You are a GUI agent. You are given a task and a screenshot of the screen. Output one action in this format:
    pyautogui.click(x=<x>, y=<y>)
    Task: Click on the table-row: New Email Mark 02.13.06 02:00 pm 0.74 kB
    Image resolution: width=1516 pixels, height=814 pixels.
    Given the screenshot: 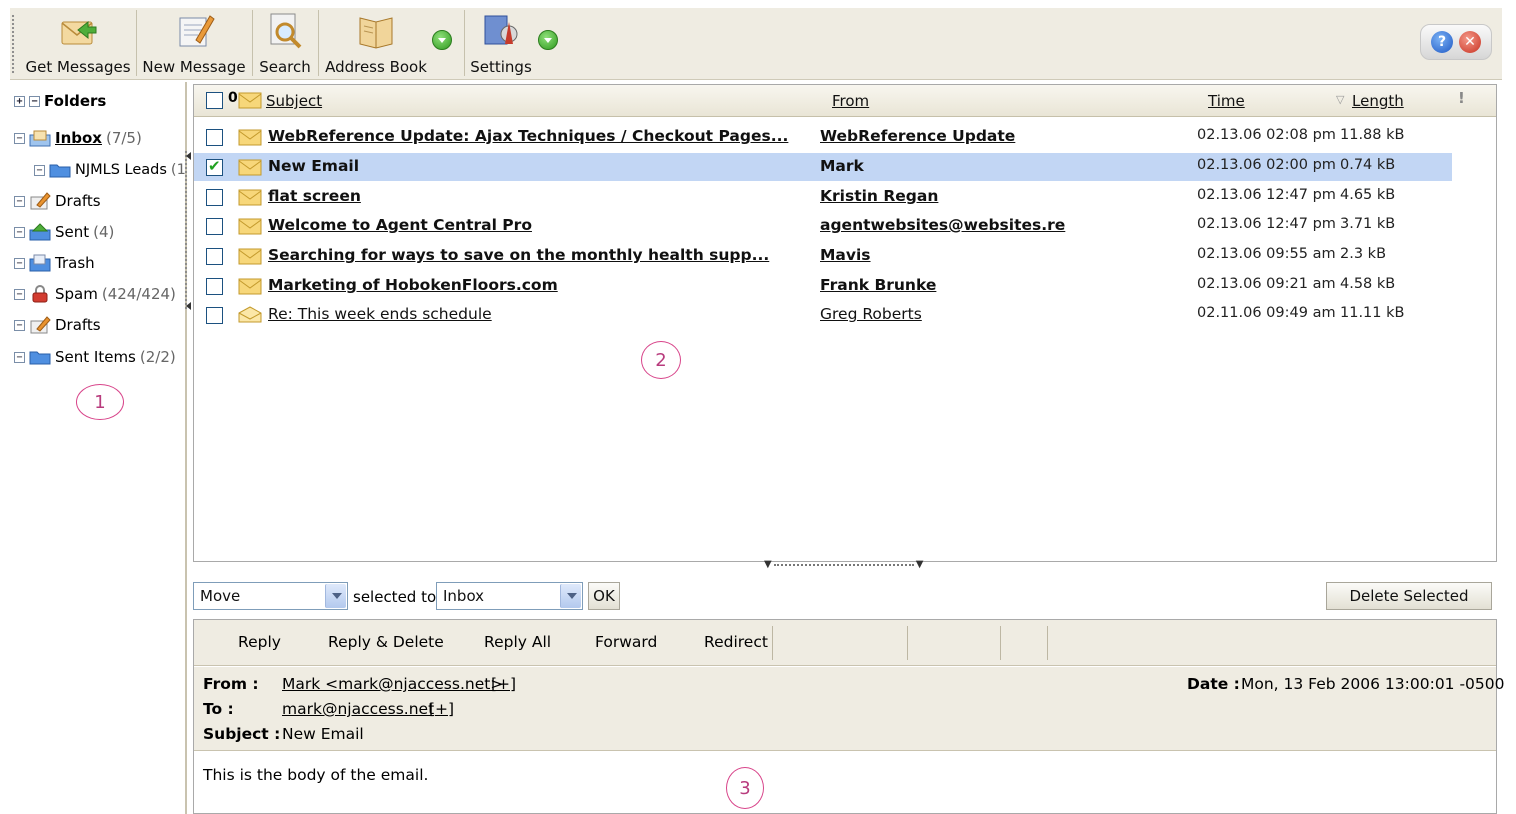 What is the action you would take?
    pyautogui.click(x=823, y=167)
    